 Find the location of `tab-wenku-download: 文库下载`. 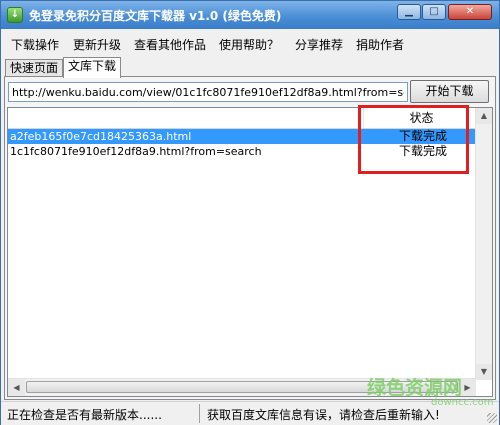

tab-wenku-download: 文库下载 is located at coordinates (92, 67).